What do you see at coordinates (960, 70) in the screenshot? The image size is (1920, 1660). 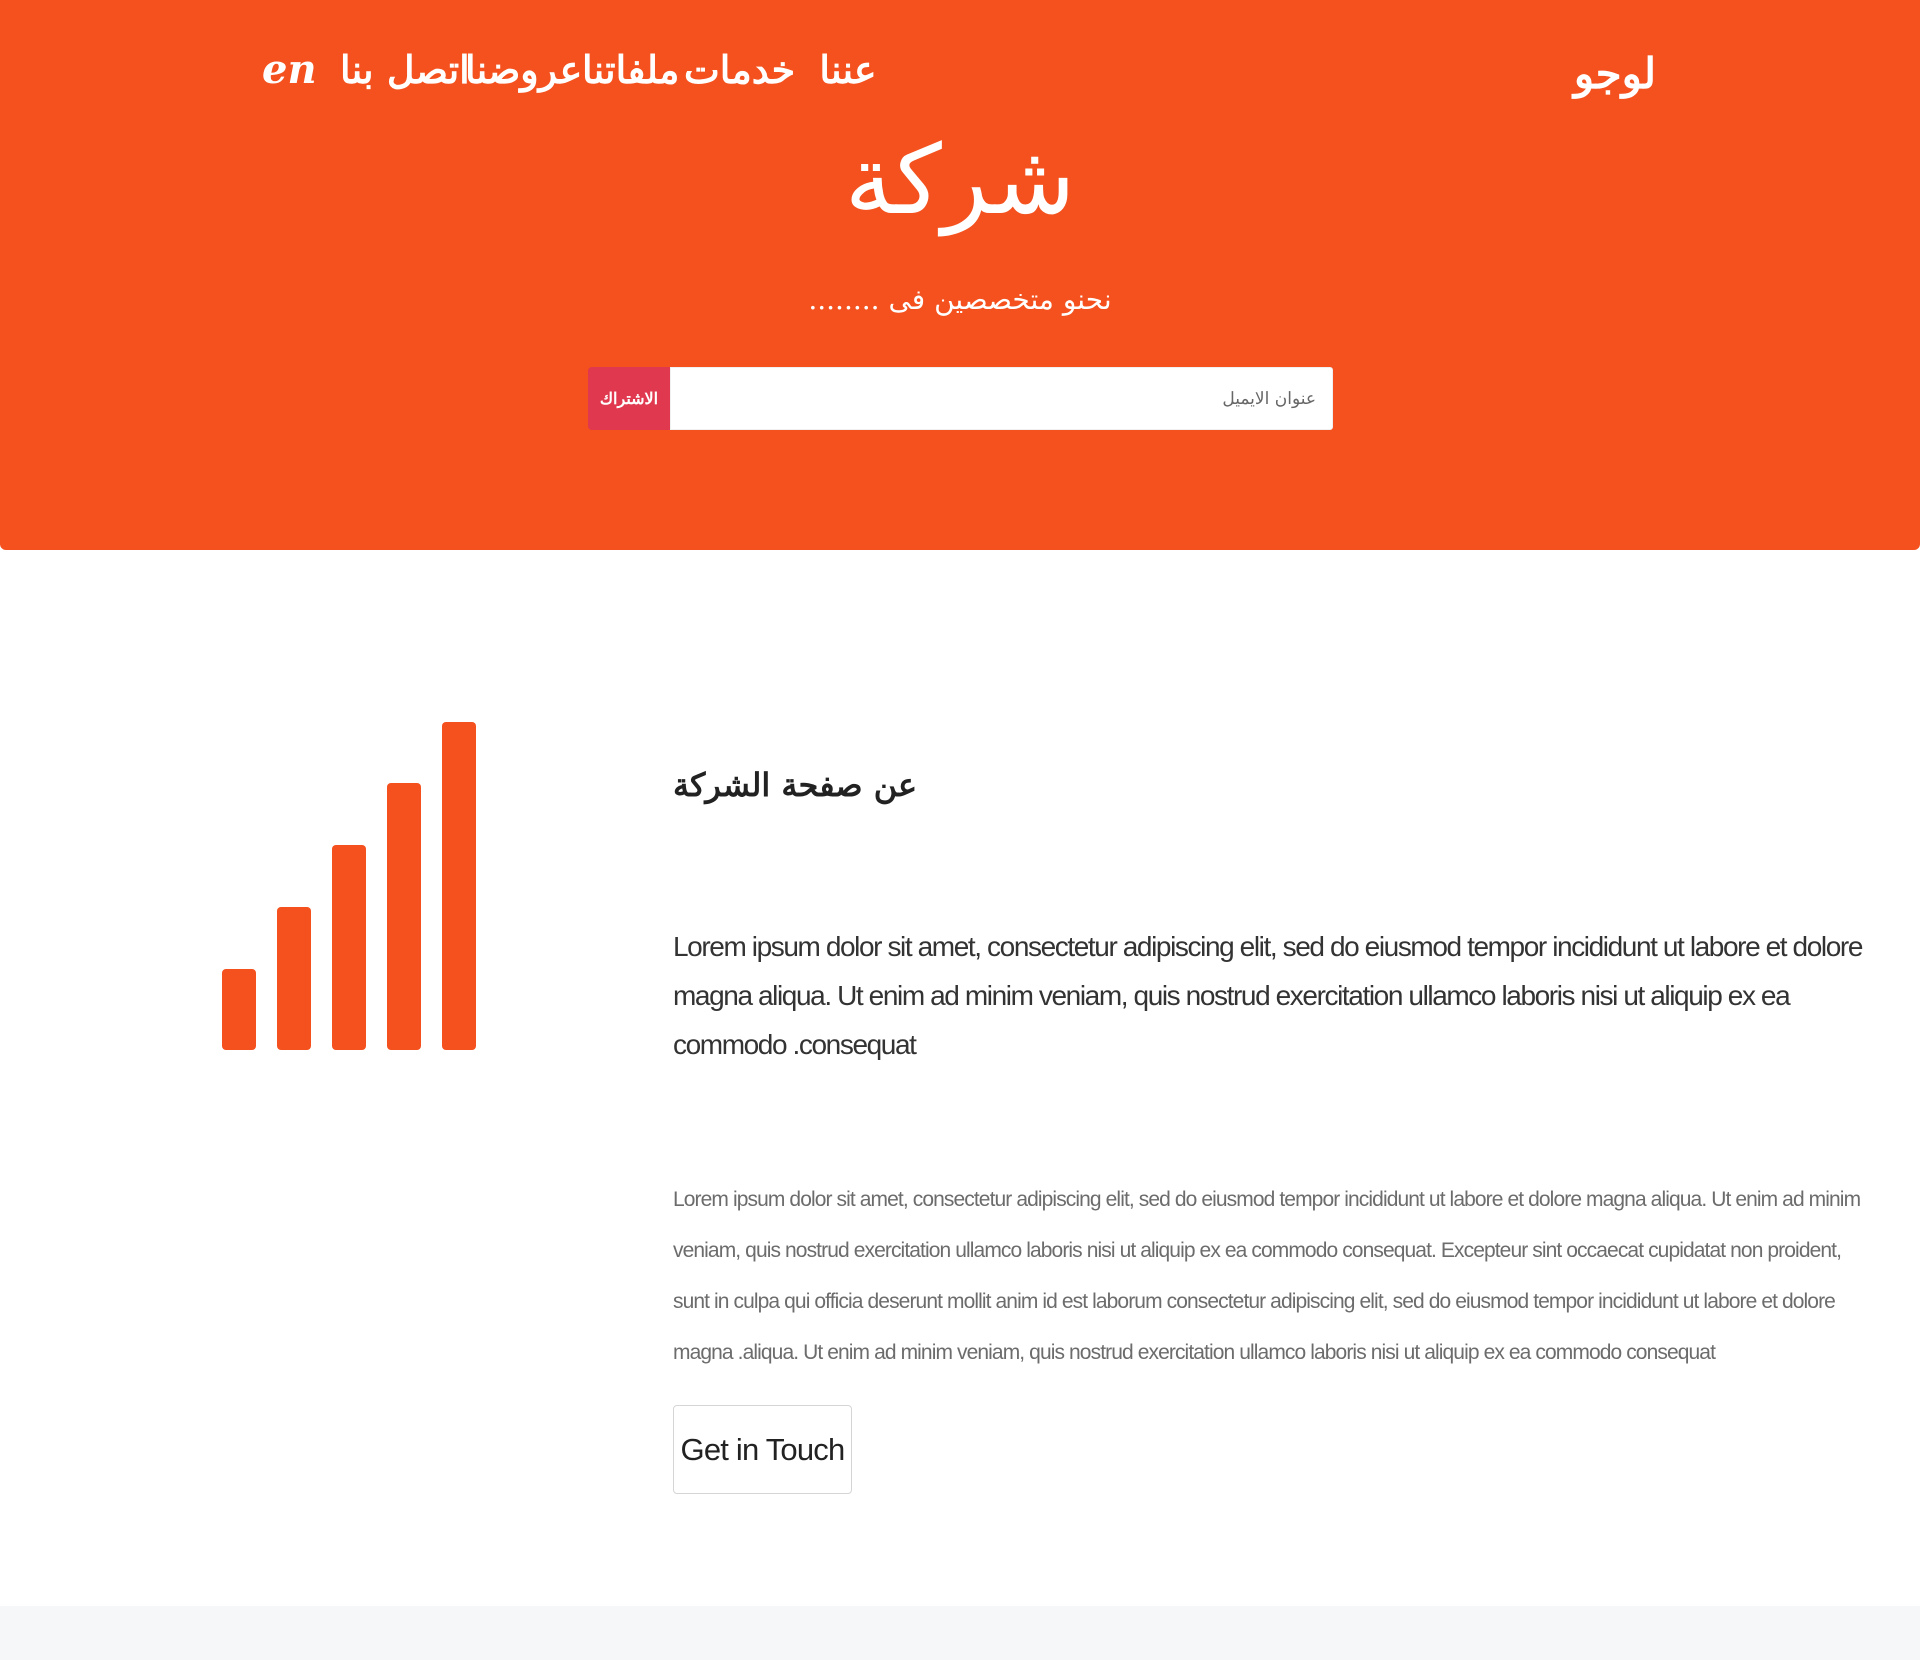 I see `main-nav: عننا خدمات ملفاتنا عروضنا اتصل بنا en` at bounding box center [960, 70].